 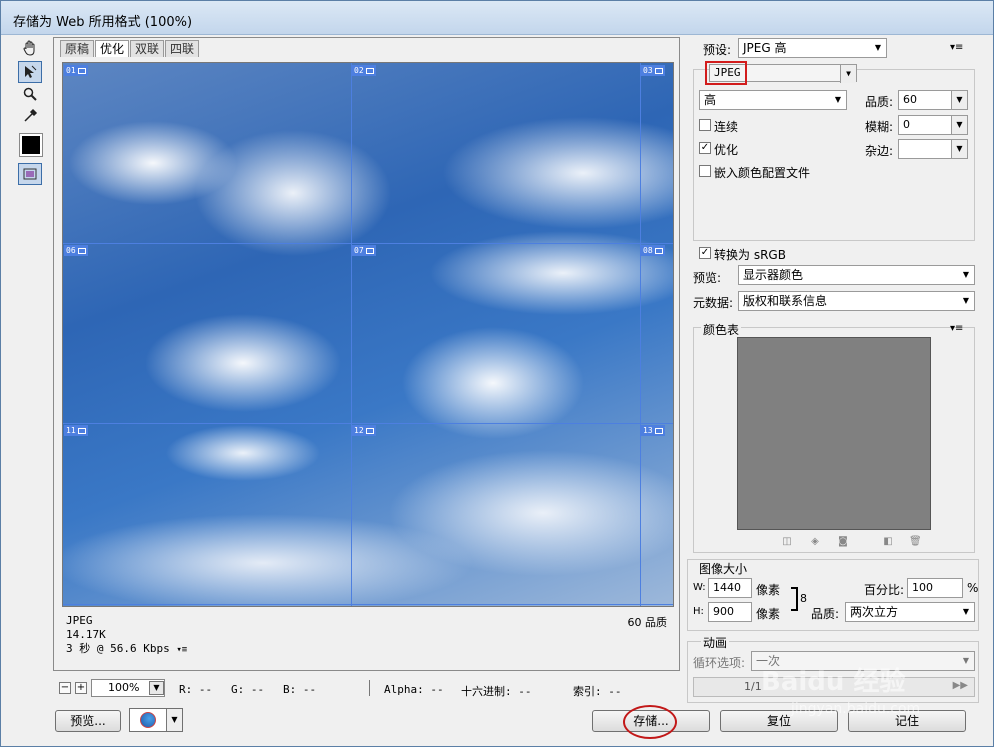 I want to click on preview-mode-select: 显示器颜色 ▼, so click(x=856, y=275).